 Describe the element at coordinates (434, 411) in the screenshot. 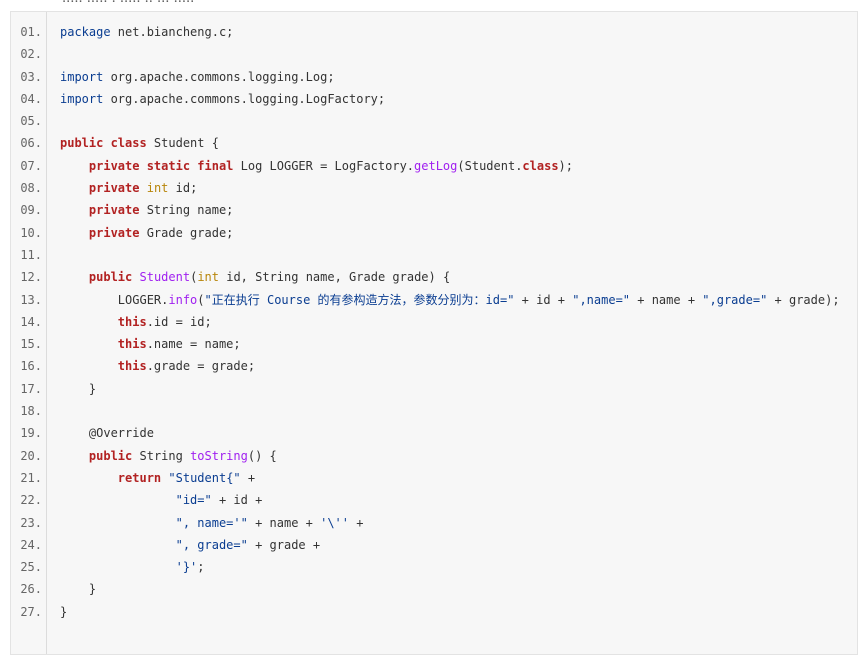

I see `code-line: 18.` at that location.